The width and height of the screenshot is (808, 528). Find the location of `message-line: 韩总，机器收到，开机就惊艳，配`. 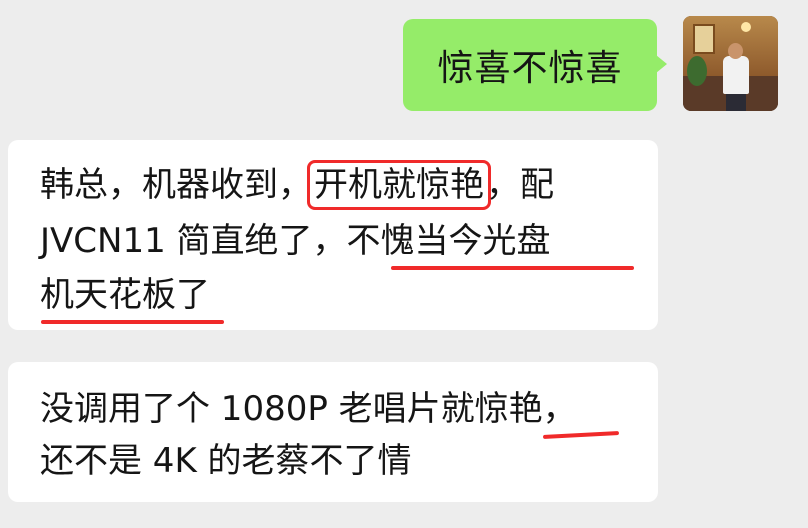

message-line: 韩总，机器收到，开机就惊艳，配 is located at coordinates (297, 185).